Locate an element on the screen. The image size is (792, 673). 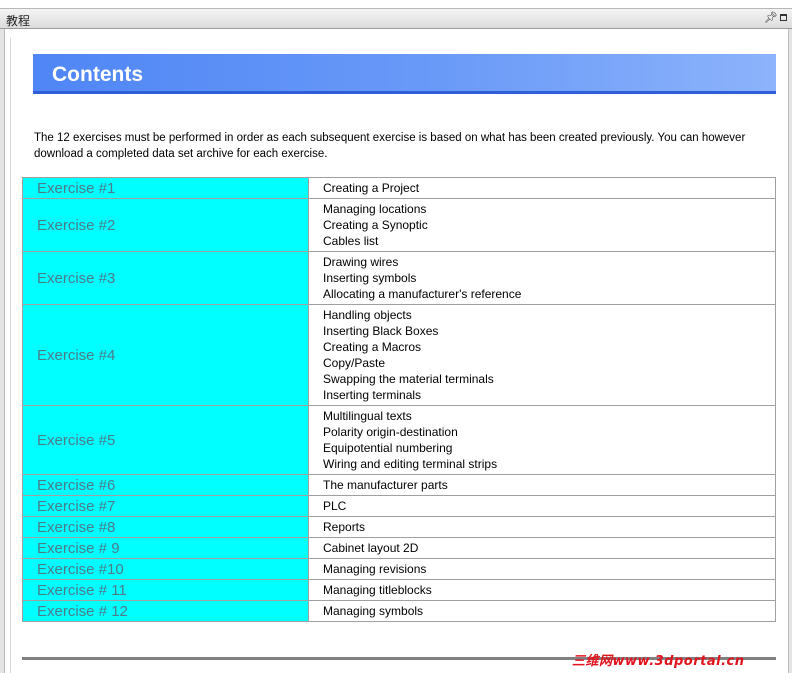
topic-item: Copy/Paste is located at coordinates (549, 363).